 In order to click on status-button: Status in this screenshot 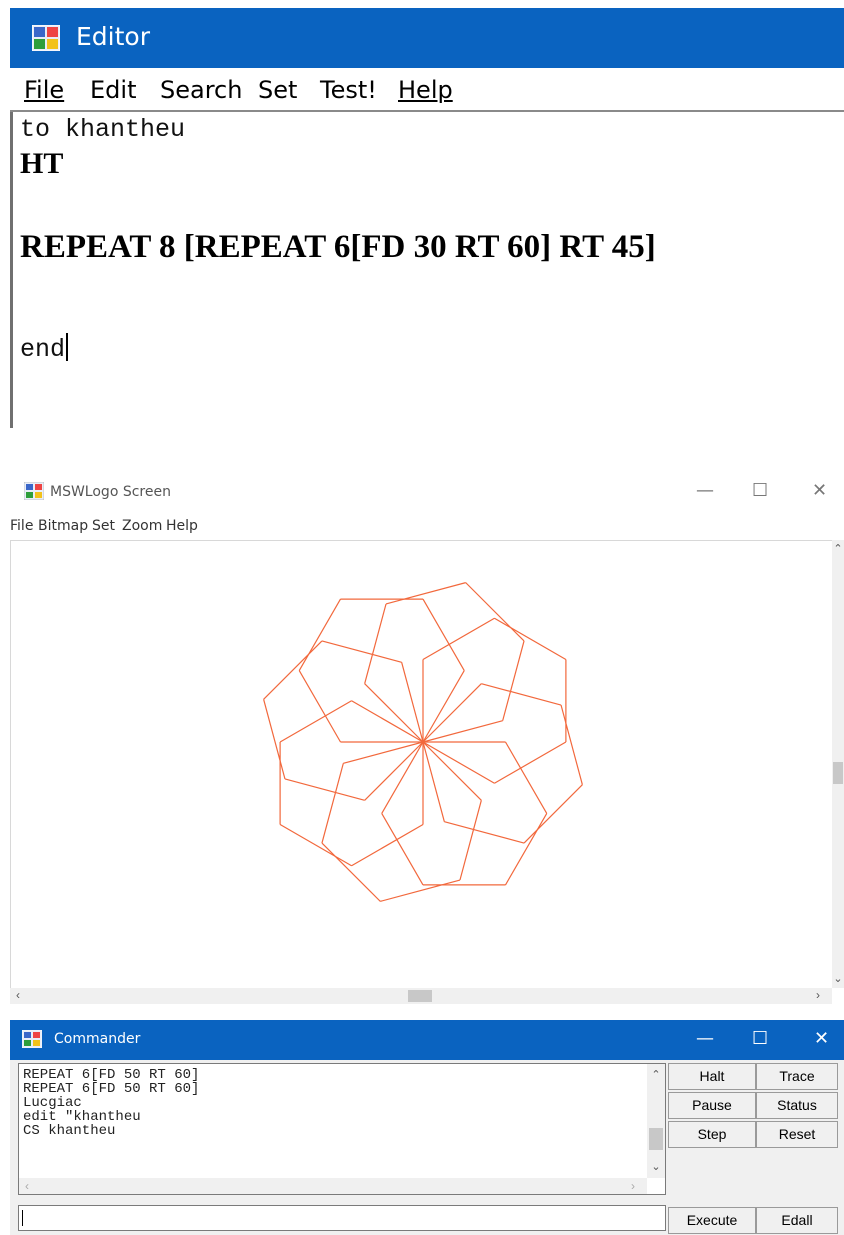, I will do `click(797, 1105)`.